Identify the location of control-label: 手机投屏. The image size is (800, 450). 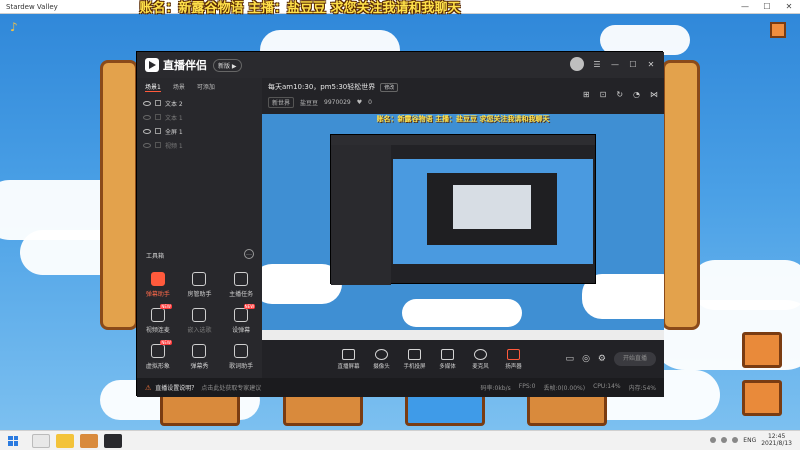
(414, 366).